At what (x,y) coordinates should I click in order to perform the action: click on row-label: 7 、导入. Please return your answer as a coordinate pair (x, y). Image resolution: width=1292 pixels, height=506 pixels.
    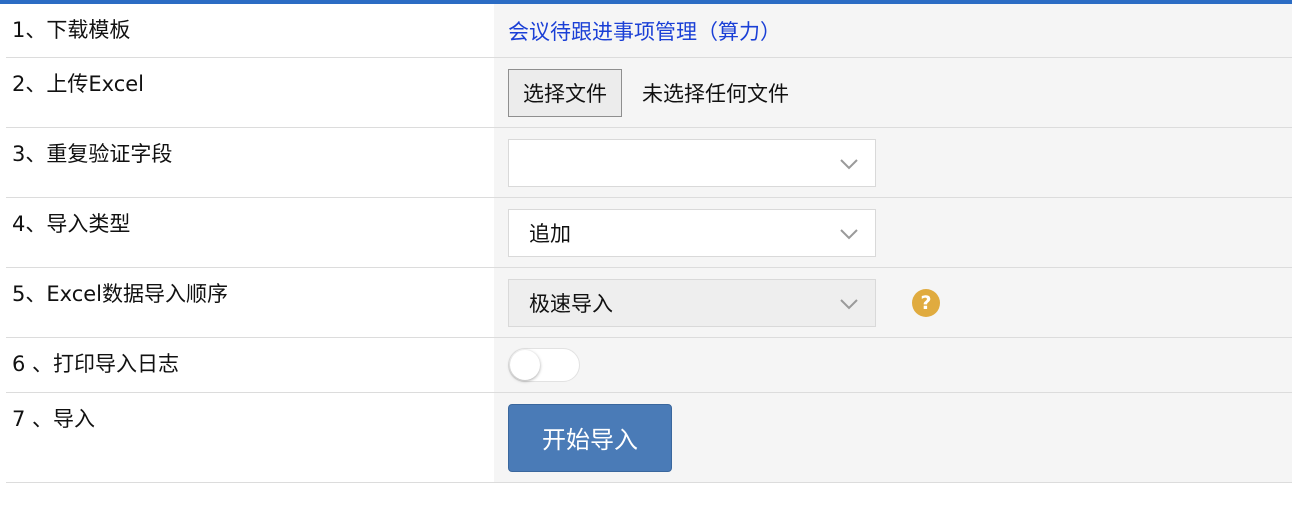
    Looking at the image, I should click on (250, 437).